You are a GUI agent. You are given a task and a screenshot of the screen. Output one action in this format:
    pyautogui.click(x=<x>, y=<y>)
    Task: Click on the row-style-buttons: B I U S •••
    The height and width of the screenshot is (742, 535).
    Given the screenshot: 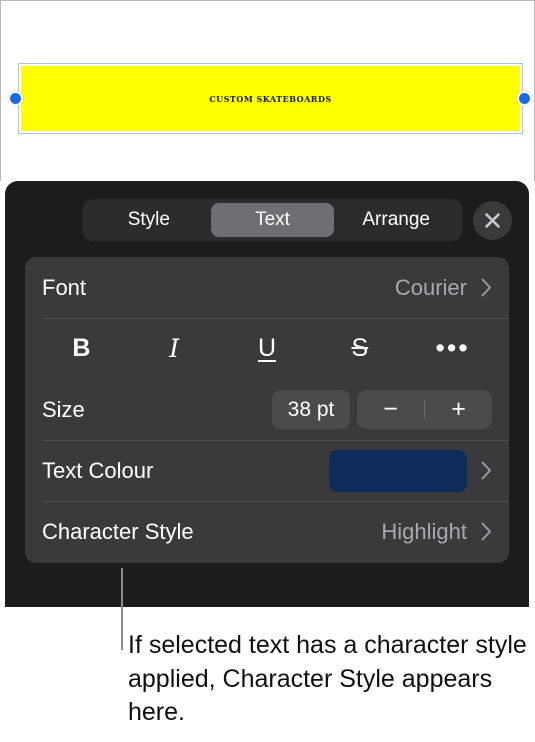 What is the action you would take?
    pyautogui.click(x=267, y=348)
    